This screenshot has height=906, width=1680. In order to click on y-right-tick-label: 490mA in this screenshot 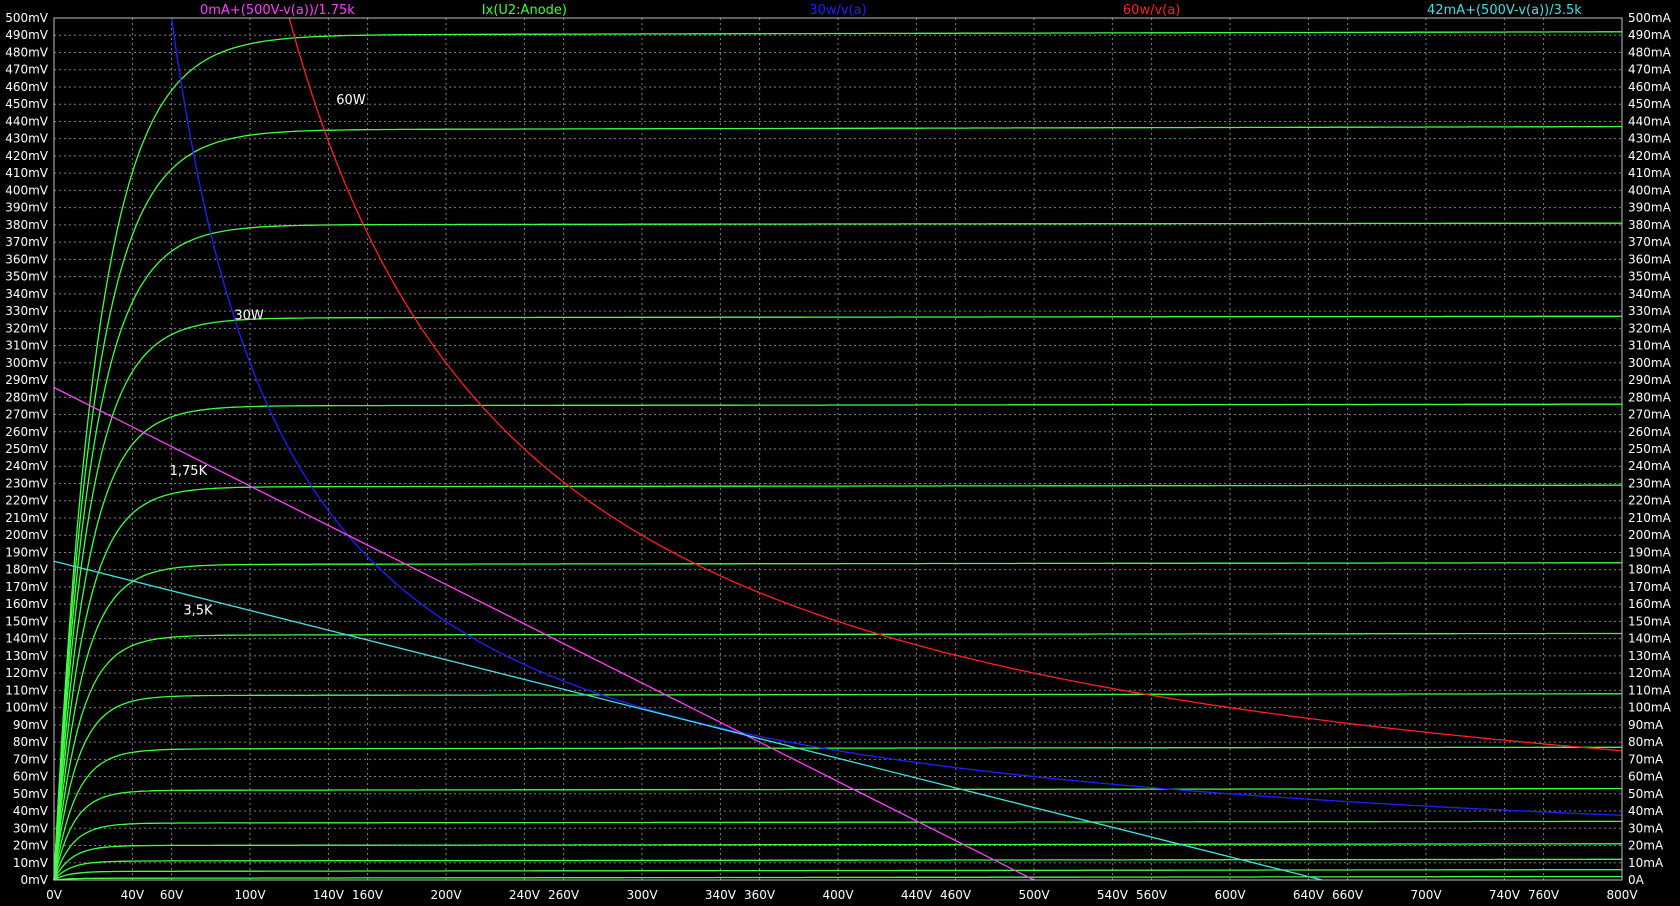, I will do `click(1650, 35)`.